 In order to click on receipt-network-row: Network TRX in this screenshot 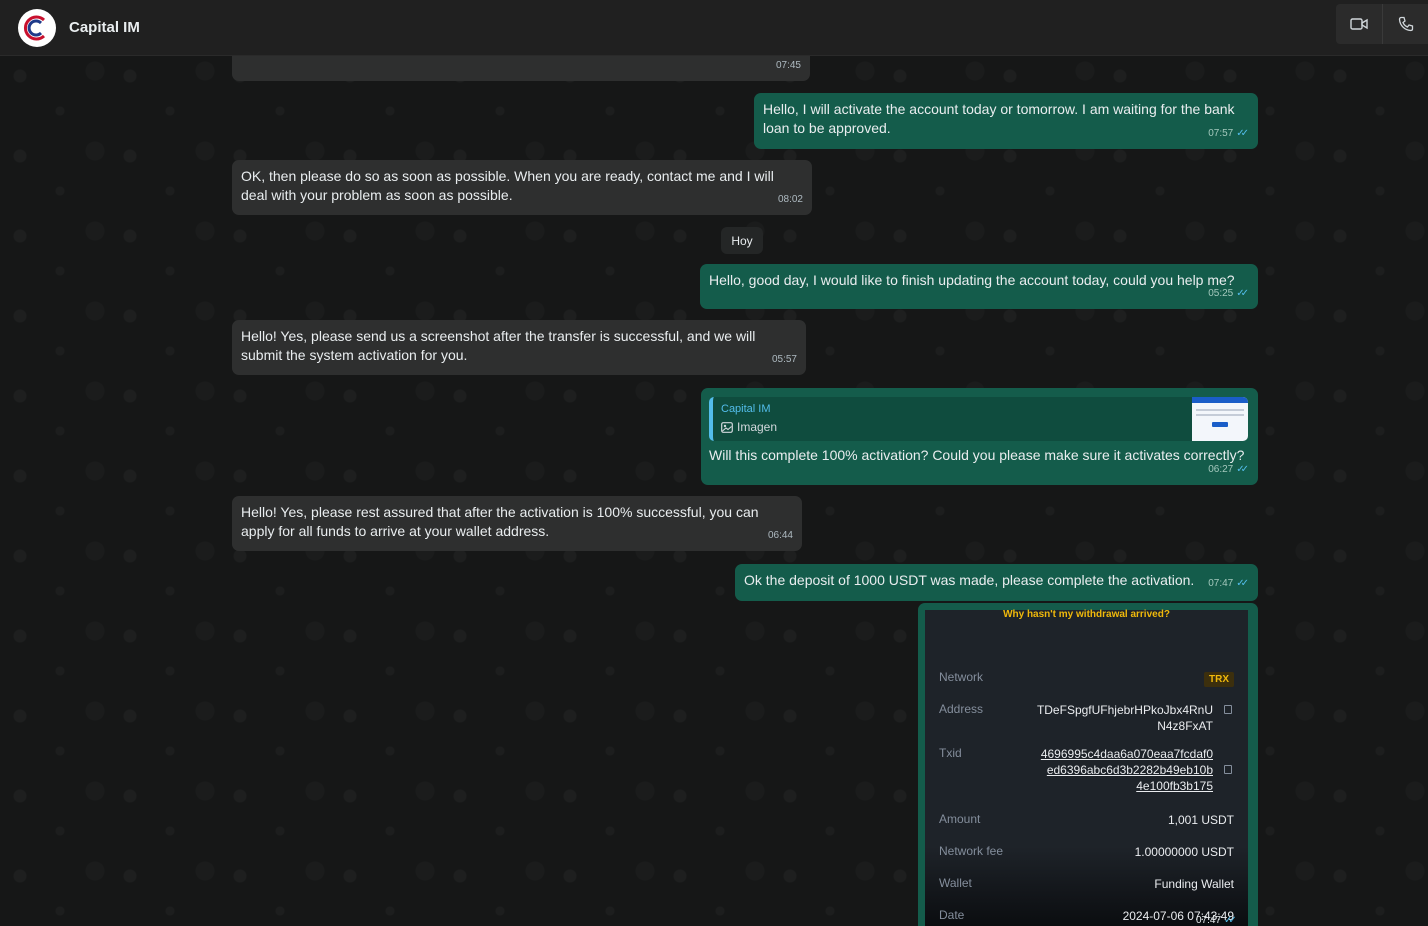, I will do `click(1086, 680)`.